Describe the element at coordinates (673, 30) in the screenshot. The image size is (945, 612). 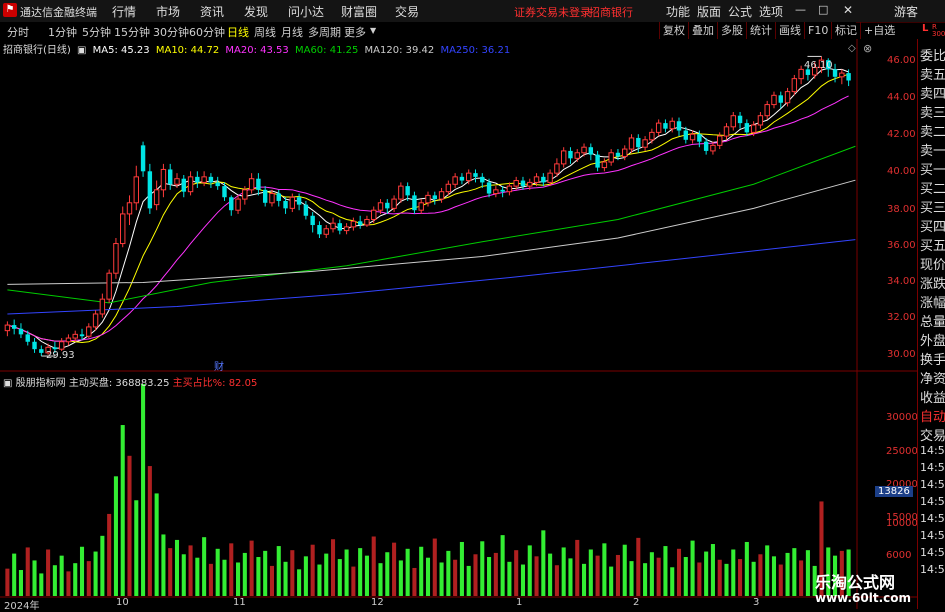
I see `adjust-button: 复权` at that location.